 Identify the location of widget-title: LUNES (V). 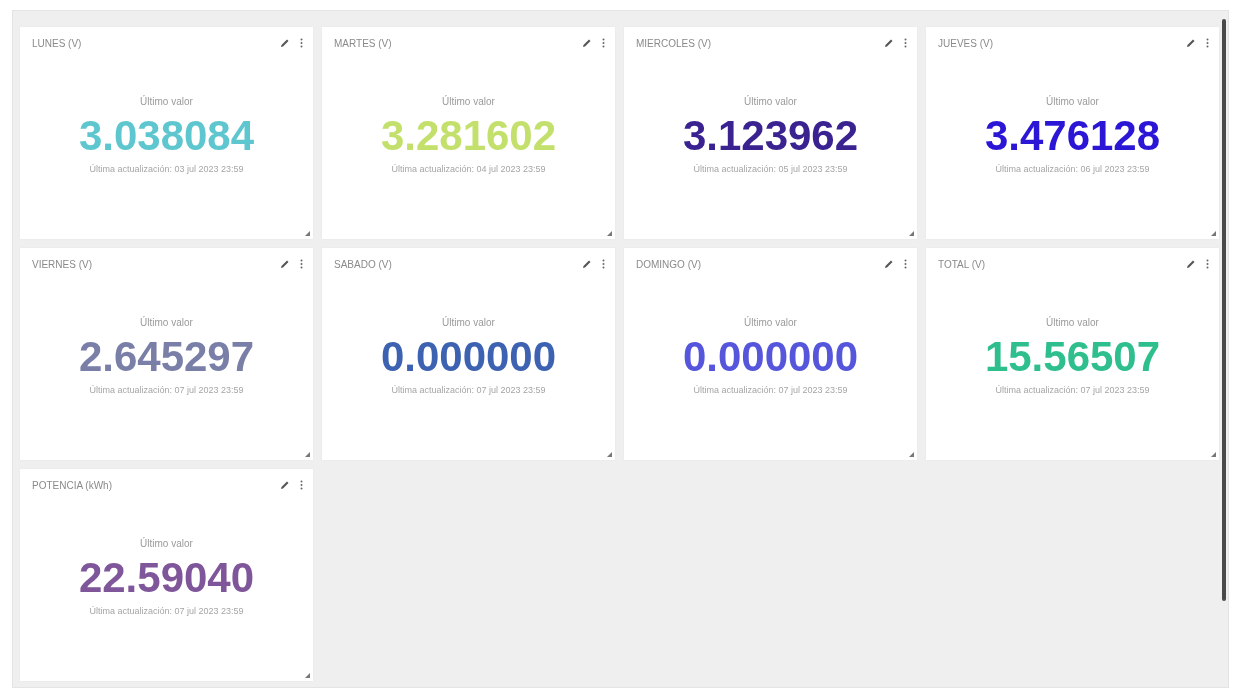
(57, 43).